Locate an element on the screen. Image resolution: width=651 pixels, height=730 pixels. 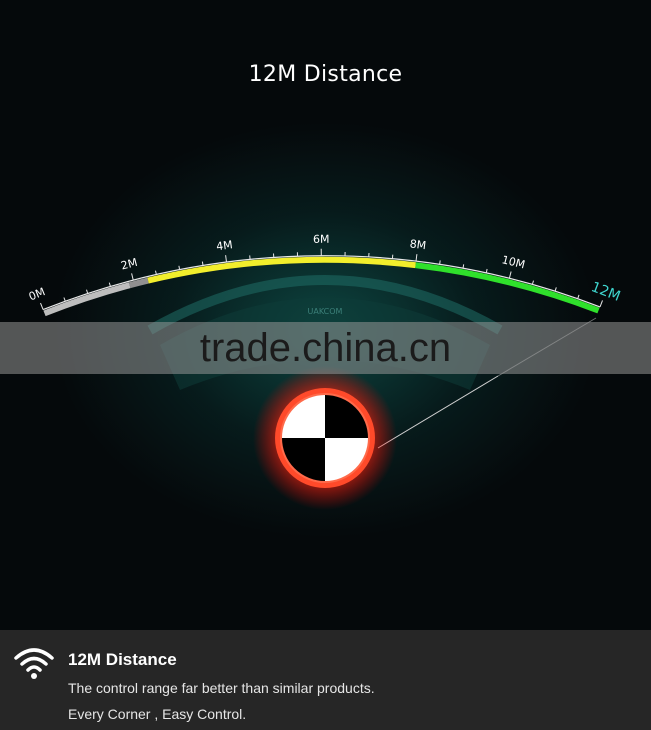
watermark-text: trade.china.cn is located at coordinates (325, 347).